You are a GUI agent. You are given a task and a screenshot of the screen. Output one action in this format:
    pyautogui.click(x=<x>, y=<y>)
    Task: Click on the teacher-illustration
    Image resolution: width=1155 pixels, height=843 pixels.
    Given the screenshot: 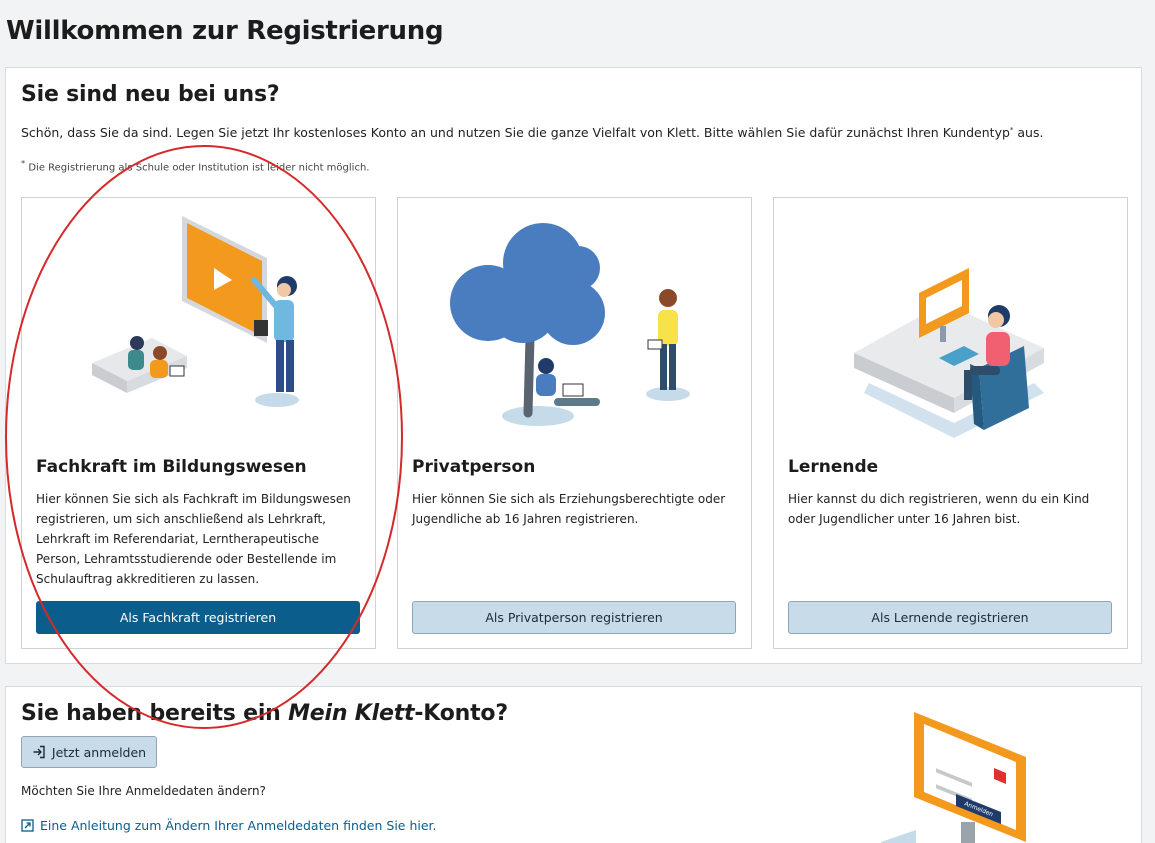 What is the action you would take?
    pyautogui.click(x=195, y=311)
    